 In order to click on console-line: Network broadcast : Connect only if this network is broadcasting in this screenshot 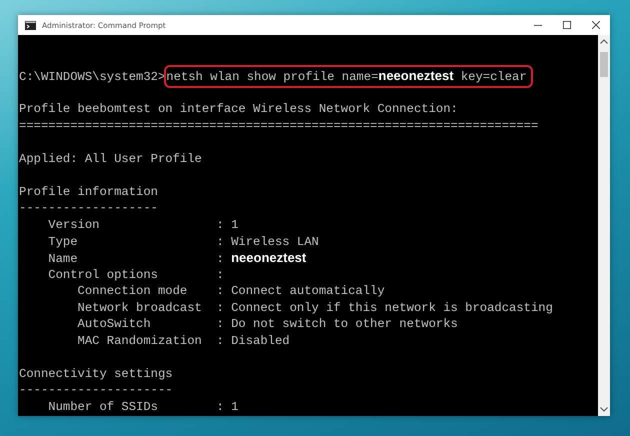, I will do `click(314, 307)`.